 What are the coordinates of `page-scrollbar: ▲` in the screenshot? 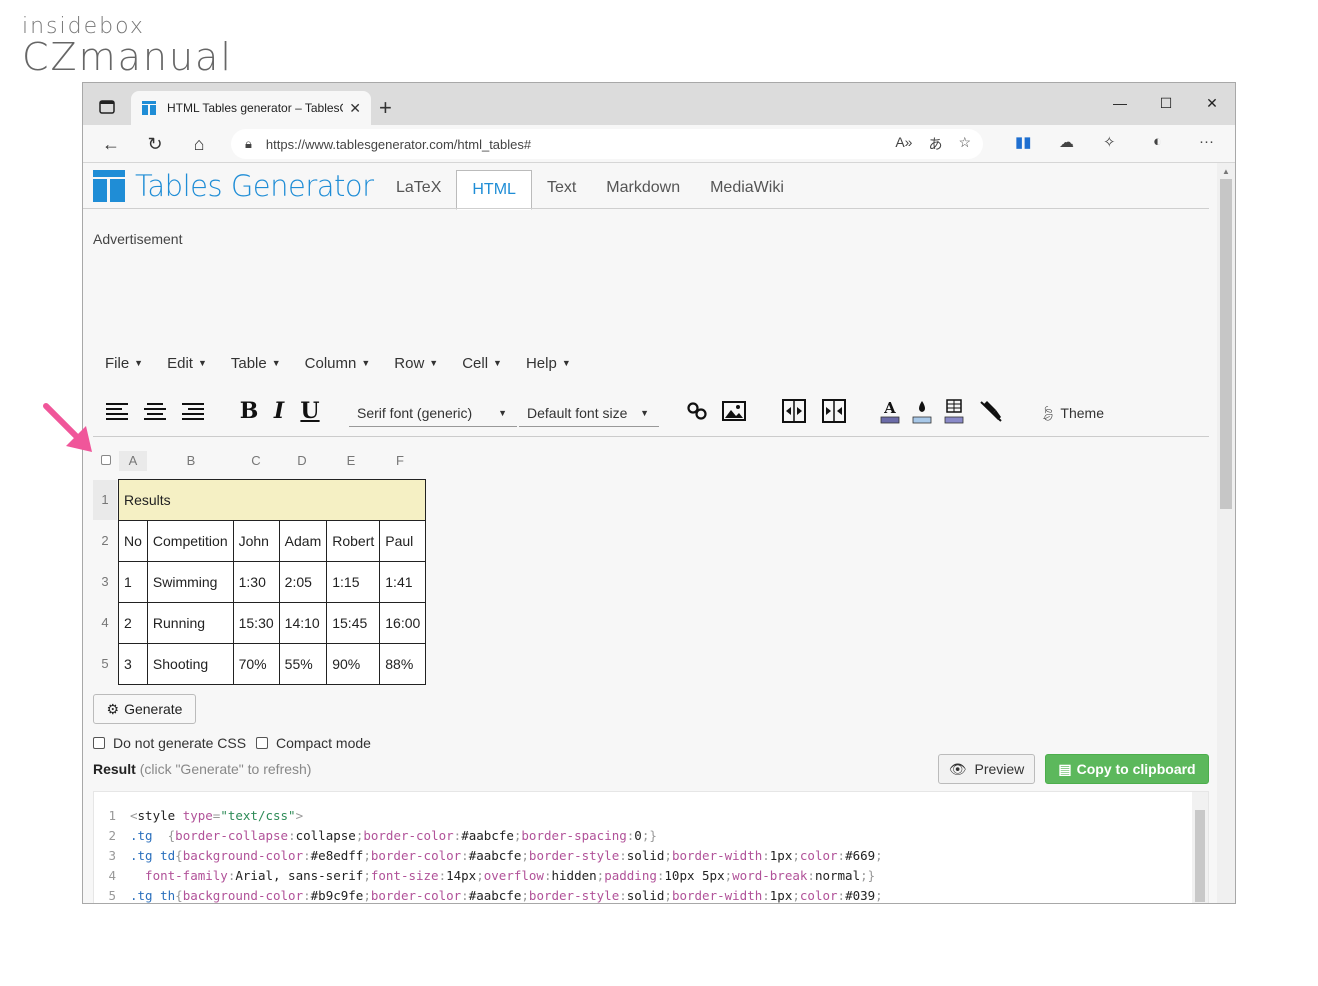 It's located at (1226, 533).